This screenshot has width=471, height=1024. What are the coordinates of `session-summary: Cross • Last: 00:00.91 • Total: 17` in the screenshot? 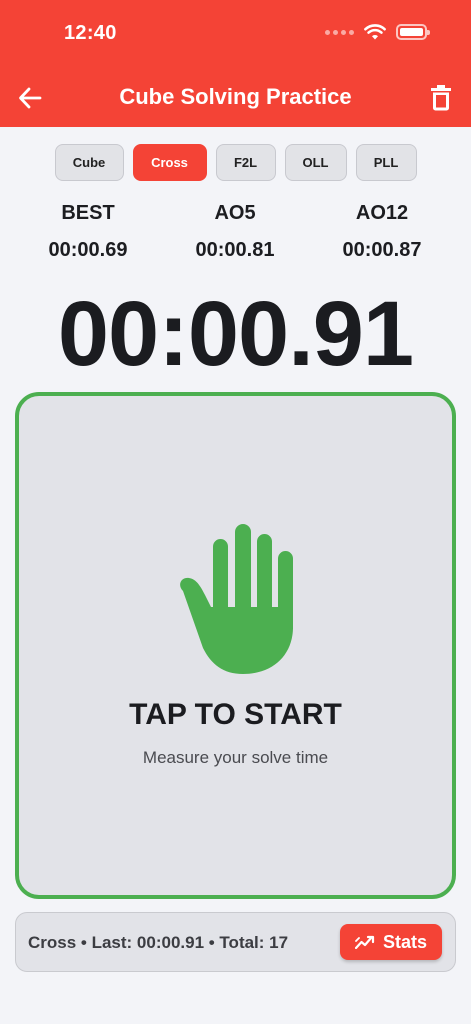 It's located at (158, 942).